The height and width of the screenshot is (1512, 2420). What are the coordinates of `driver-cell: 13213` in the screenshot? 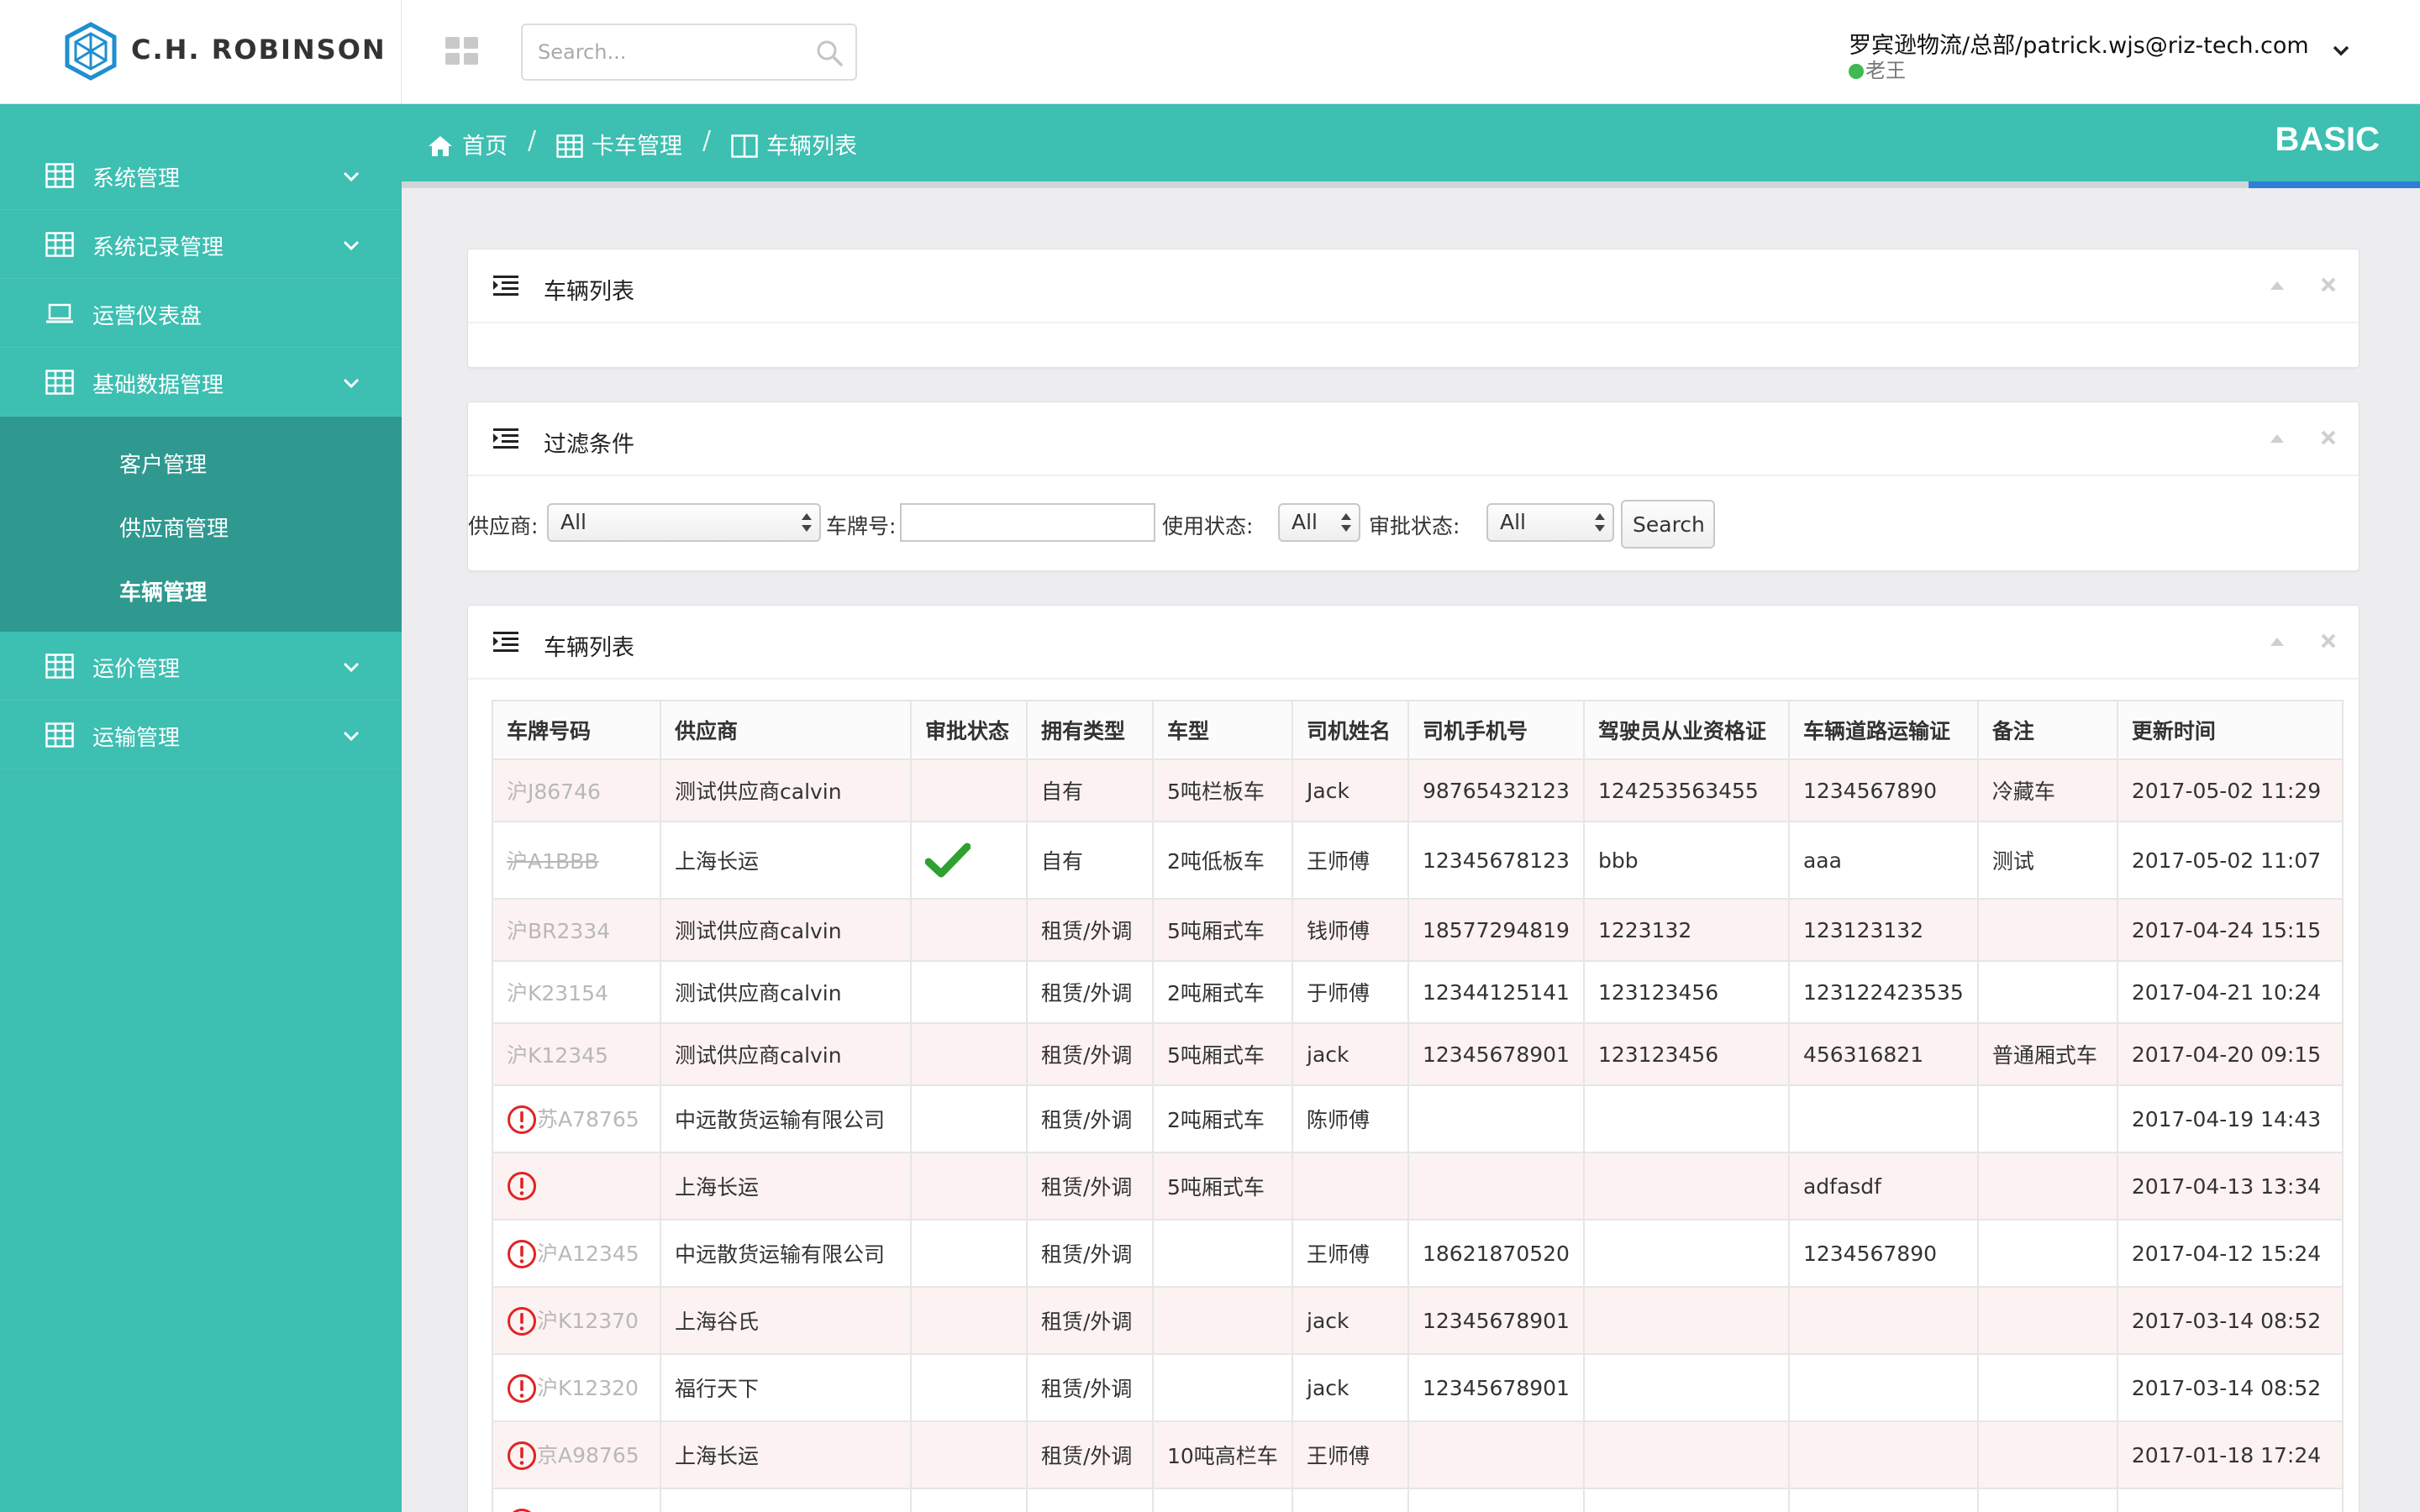 It's located at (1350, 1500).